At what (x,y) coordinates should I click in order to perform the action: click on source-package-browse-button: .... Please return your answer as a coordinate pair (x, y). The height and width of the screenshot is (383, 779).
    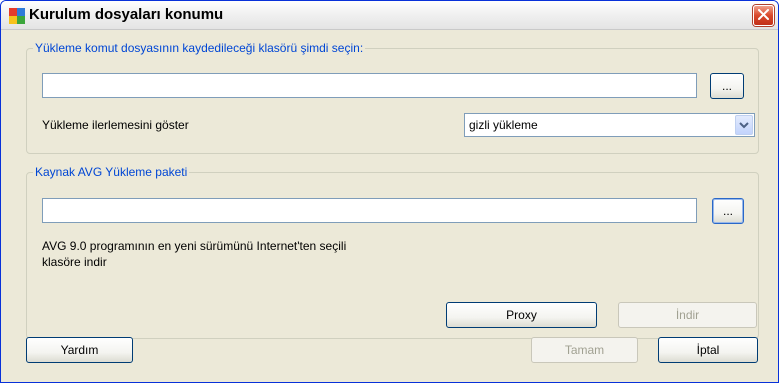
    Looking at the image, I should click on (728, 211).